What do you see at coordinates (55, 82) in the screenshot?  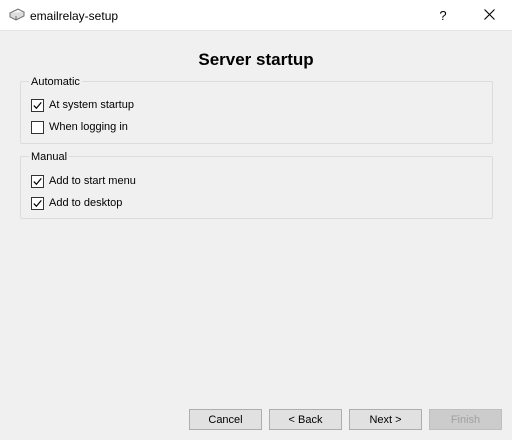 I see `automatic-group-legend: Automatic` at bounding box center [55, 82].